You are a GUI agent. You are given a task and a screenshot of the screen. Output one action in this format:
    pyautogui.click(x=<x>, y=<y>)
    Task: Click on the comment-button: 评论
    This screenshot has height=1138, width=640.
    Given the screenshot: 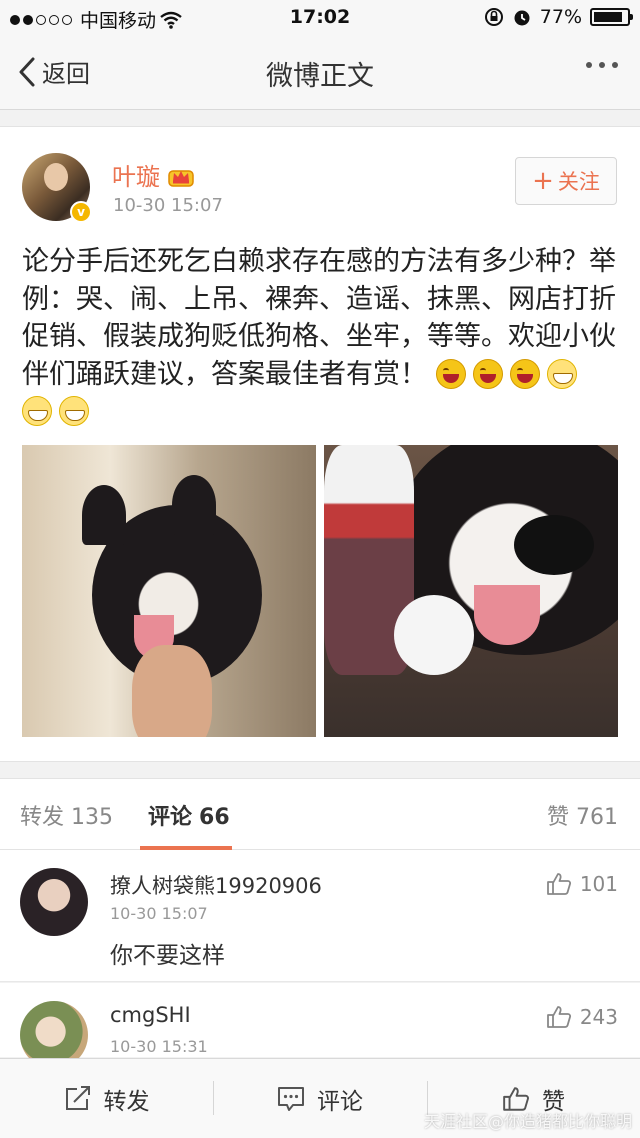 What is the action you would take?
    pyautogui.click(x=320, y=1098)
    